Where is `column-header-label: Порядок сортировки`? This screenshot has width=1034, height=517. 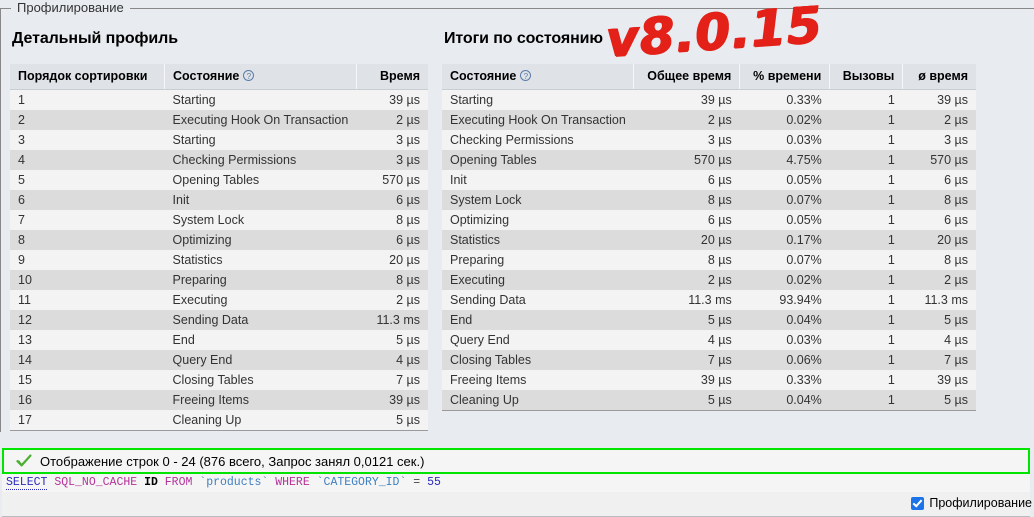
column-header-label: Порядок сортировки is located at coordinates (83, 76).